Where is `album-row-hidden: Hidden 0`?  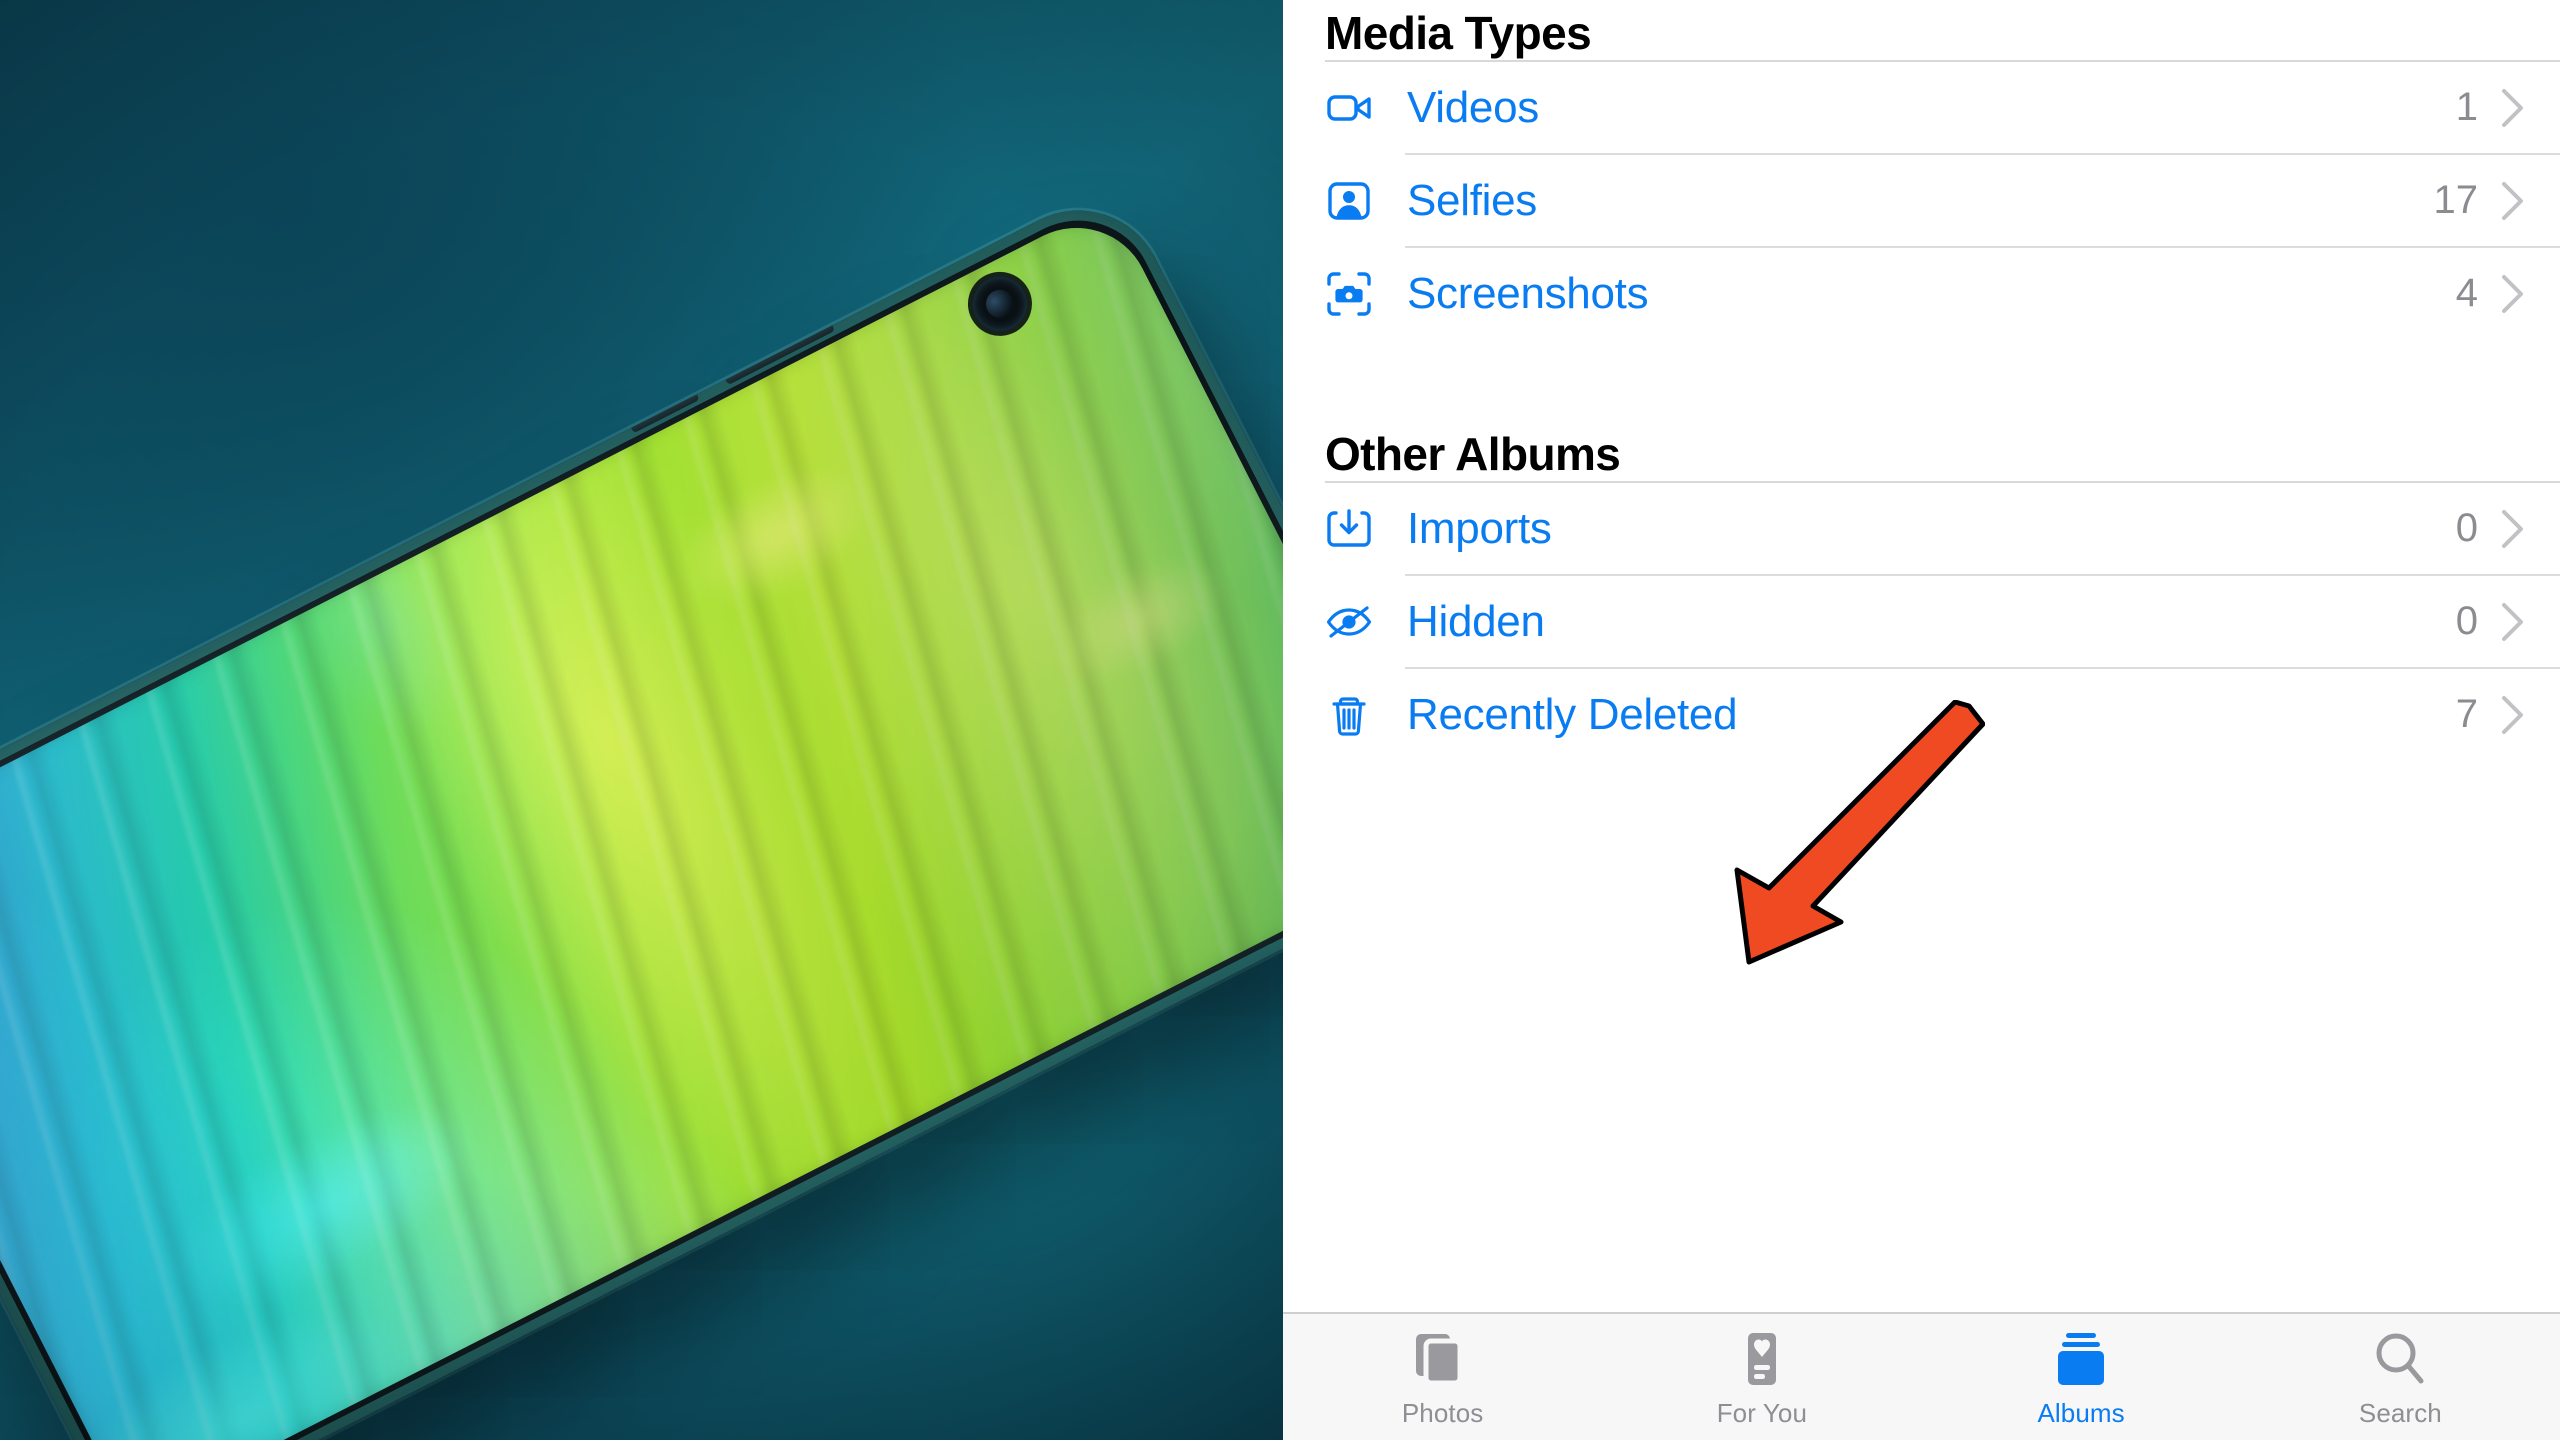 album-row-hidden: Hidden 0 is located at coordinates (1921, 621).